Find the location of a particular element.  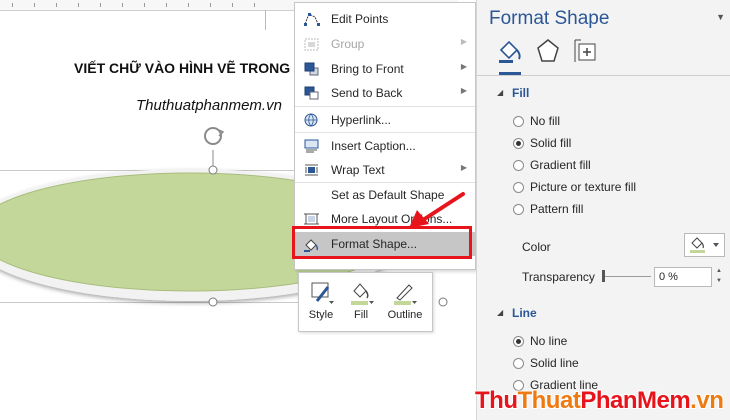

rotate-handle-icon is located at coordinates (214, 136).